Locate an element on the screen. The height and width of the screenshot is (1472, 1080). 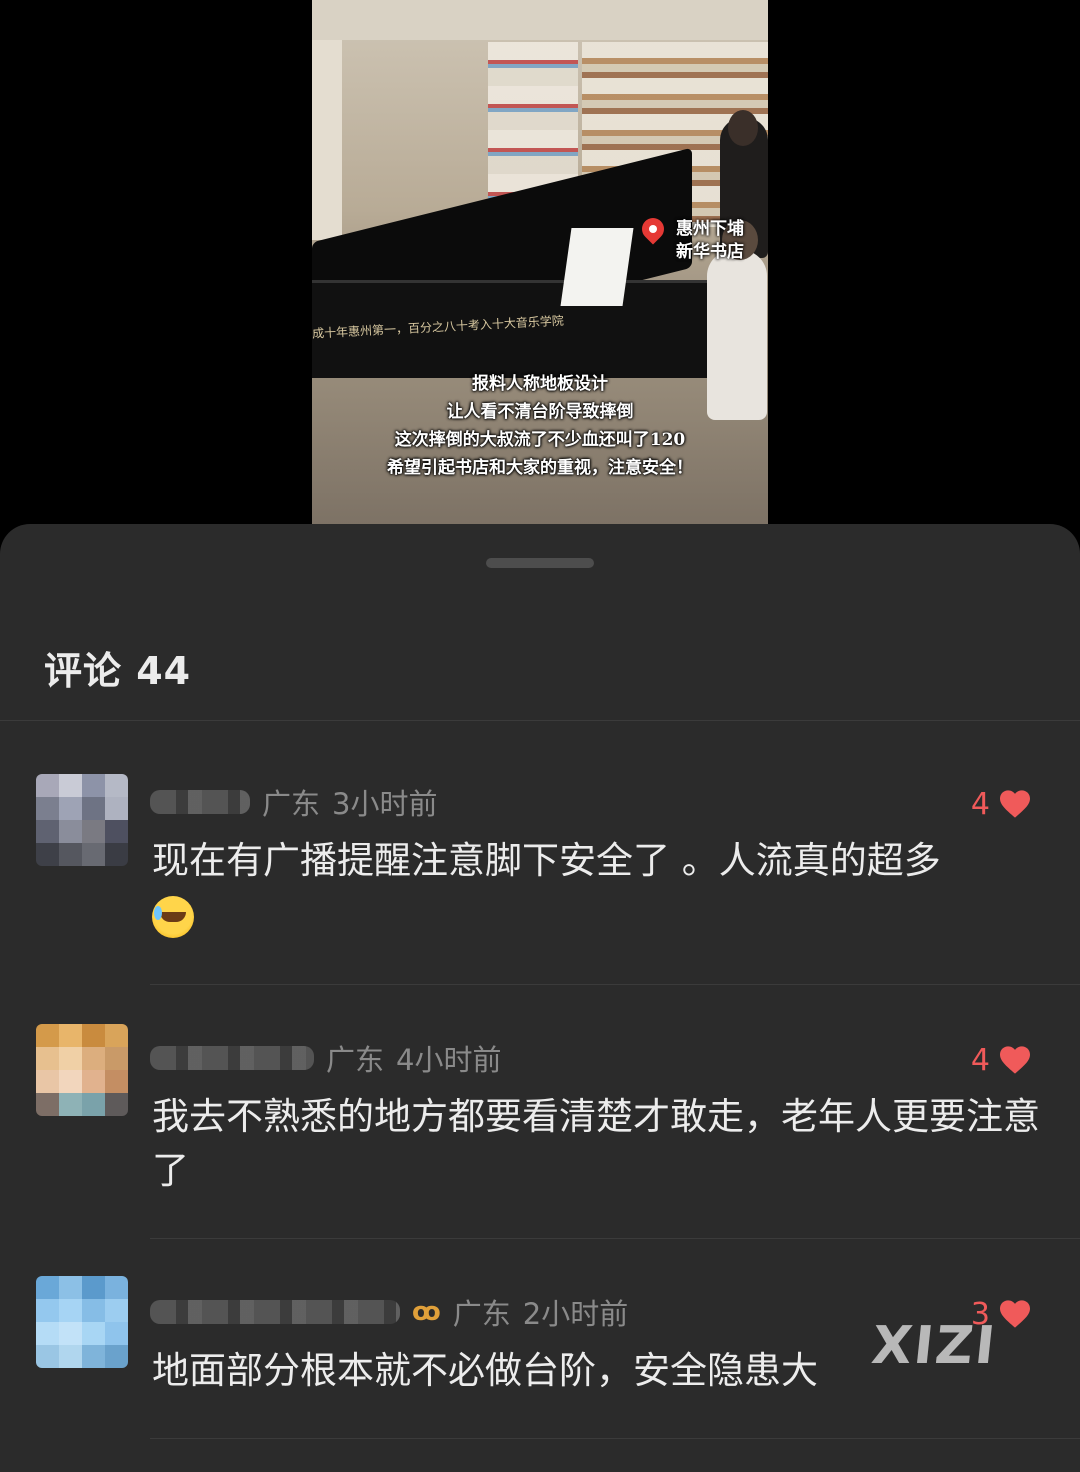
comments-title: 评论 44 is located at coordinates (118, 671).